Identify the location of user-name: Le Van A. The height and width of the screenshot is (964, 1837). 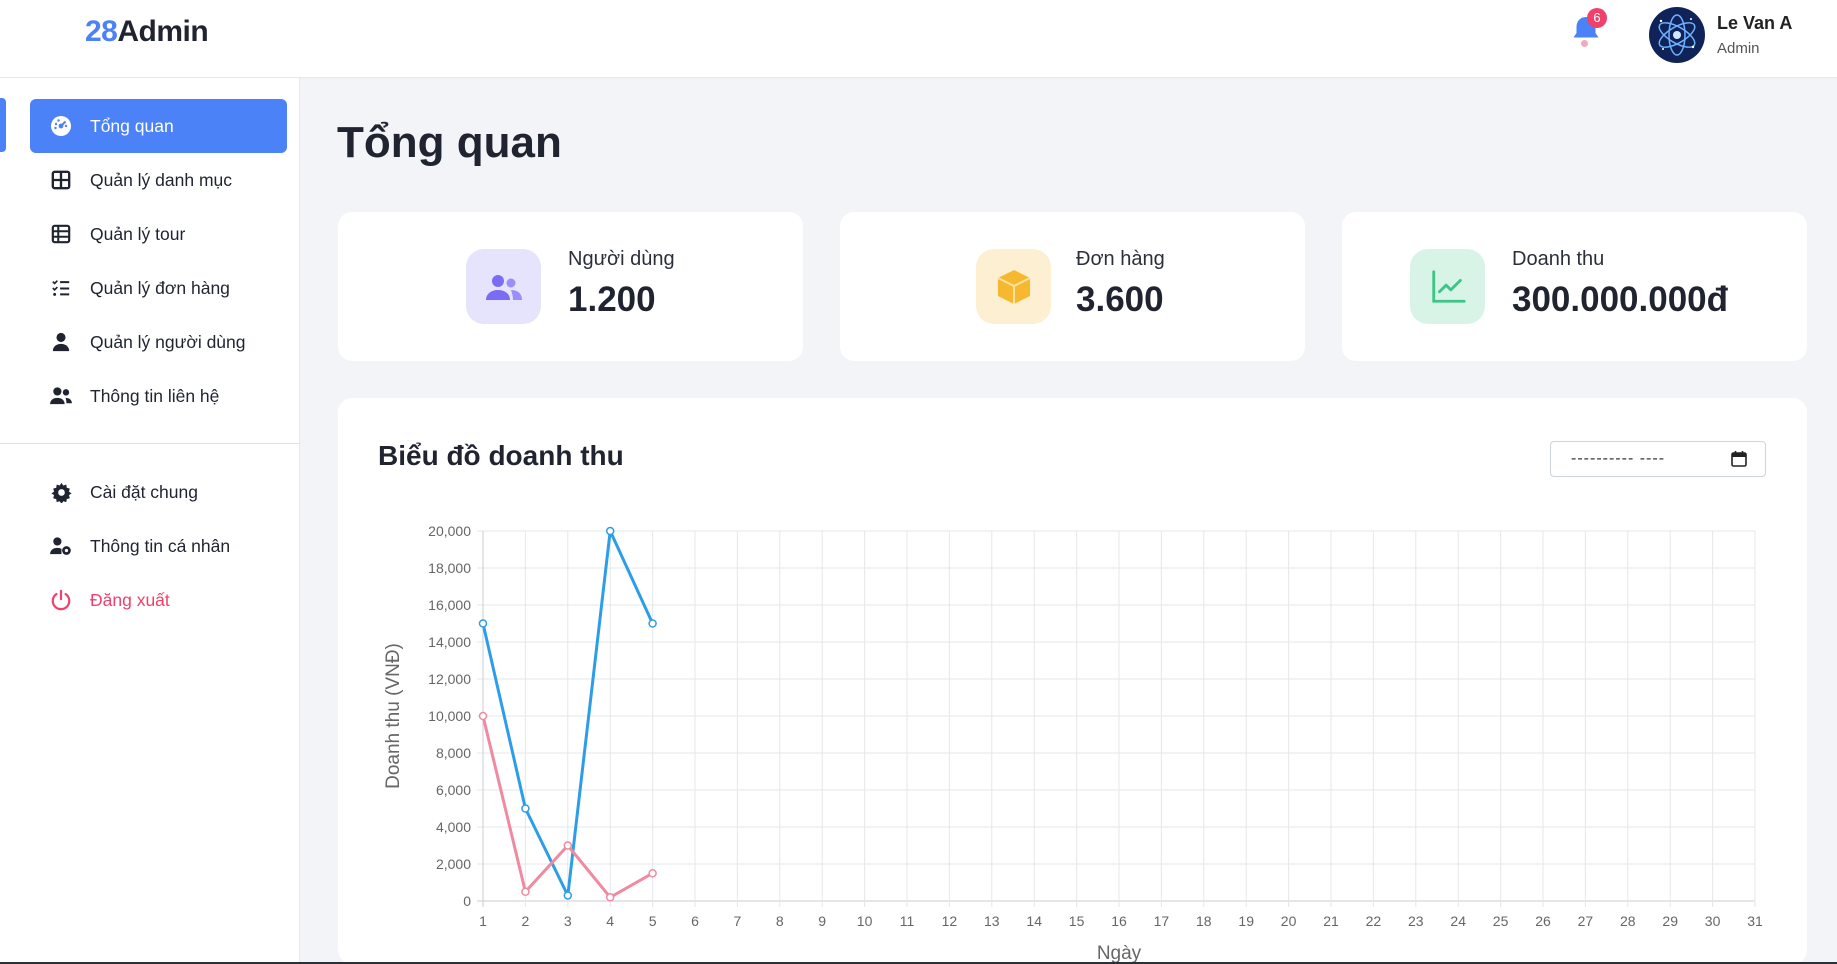
(1754, 23).